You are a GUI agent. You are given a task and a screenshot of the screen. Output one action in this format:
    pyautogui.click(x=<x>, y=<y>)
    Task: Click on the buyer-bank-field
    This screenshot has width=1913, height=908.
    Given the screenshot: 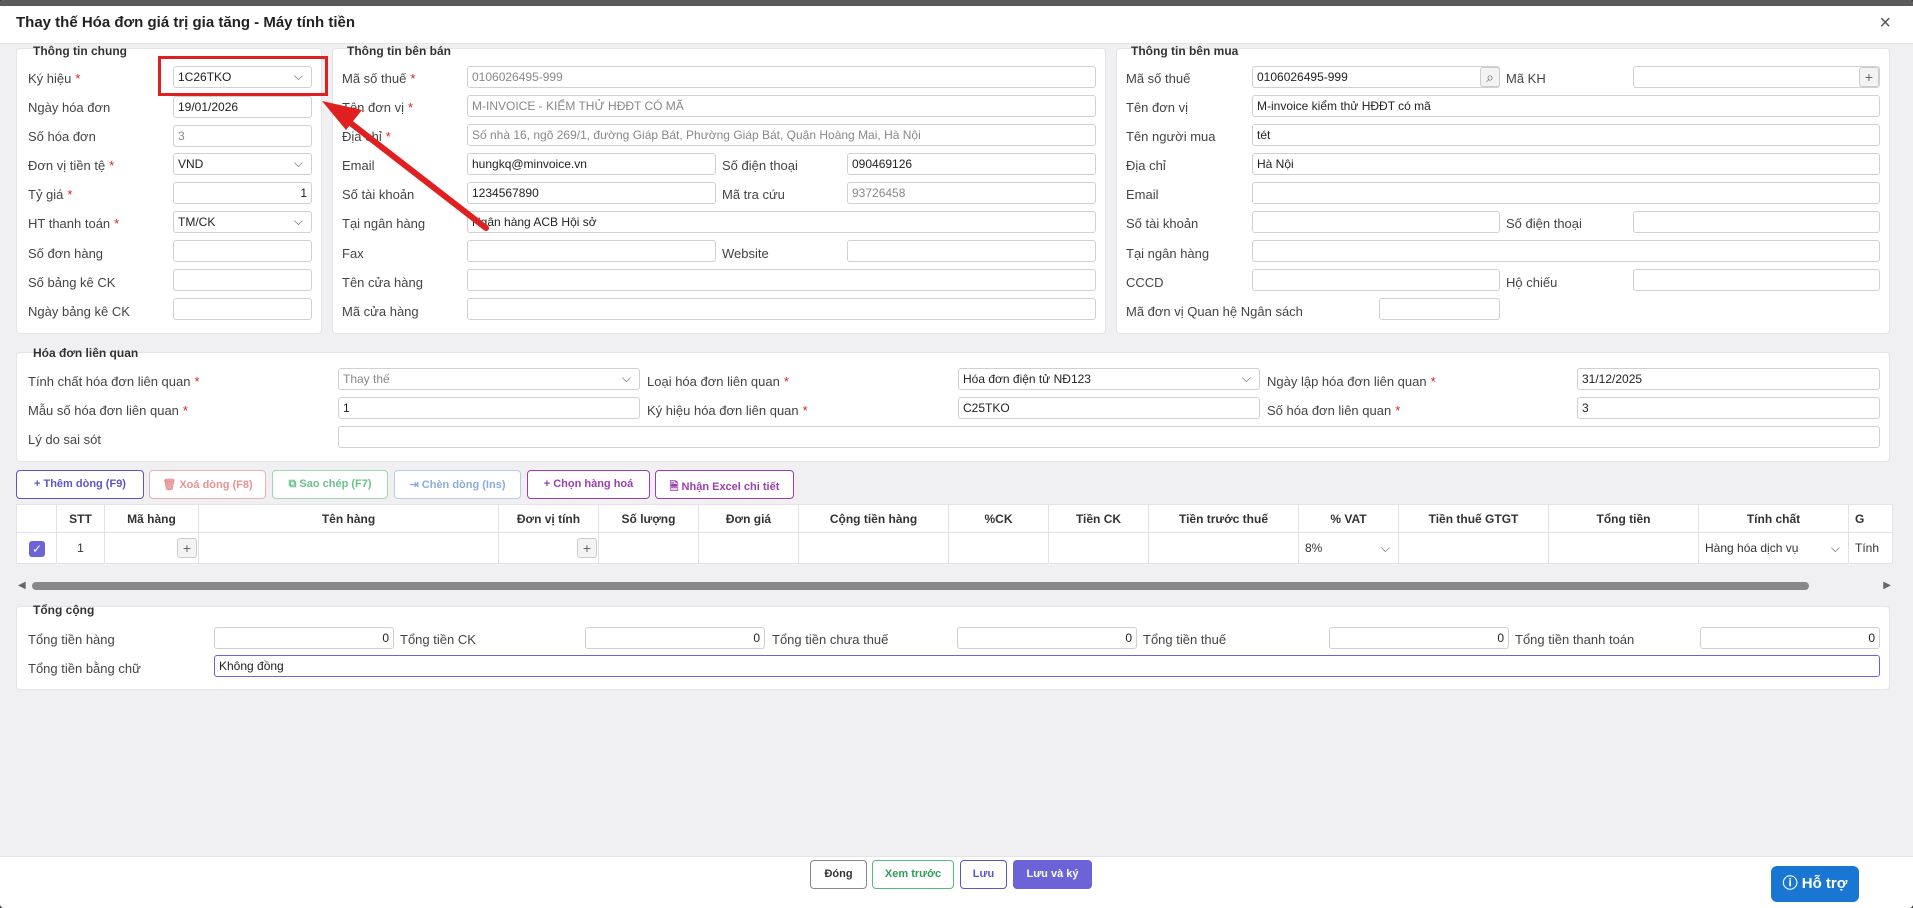 What is the action you would take?
    pyautogui.click(x=1566, y=251)
    